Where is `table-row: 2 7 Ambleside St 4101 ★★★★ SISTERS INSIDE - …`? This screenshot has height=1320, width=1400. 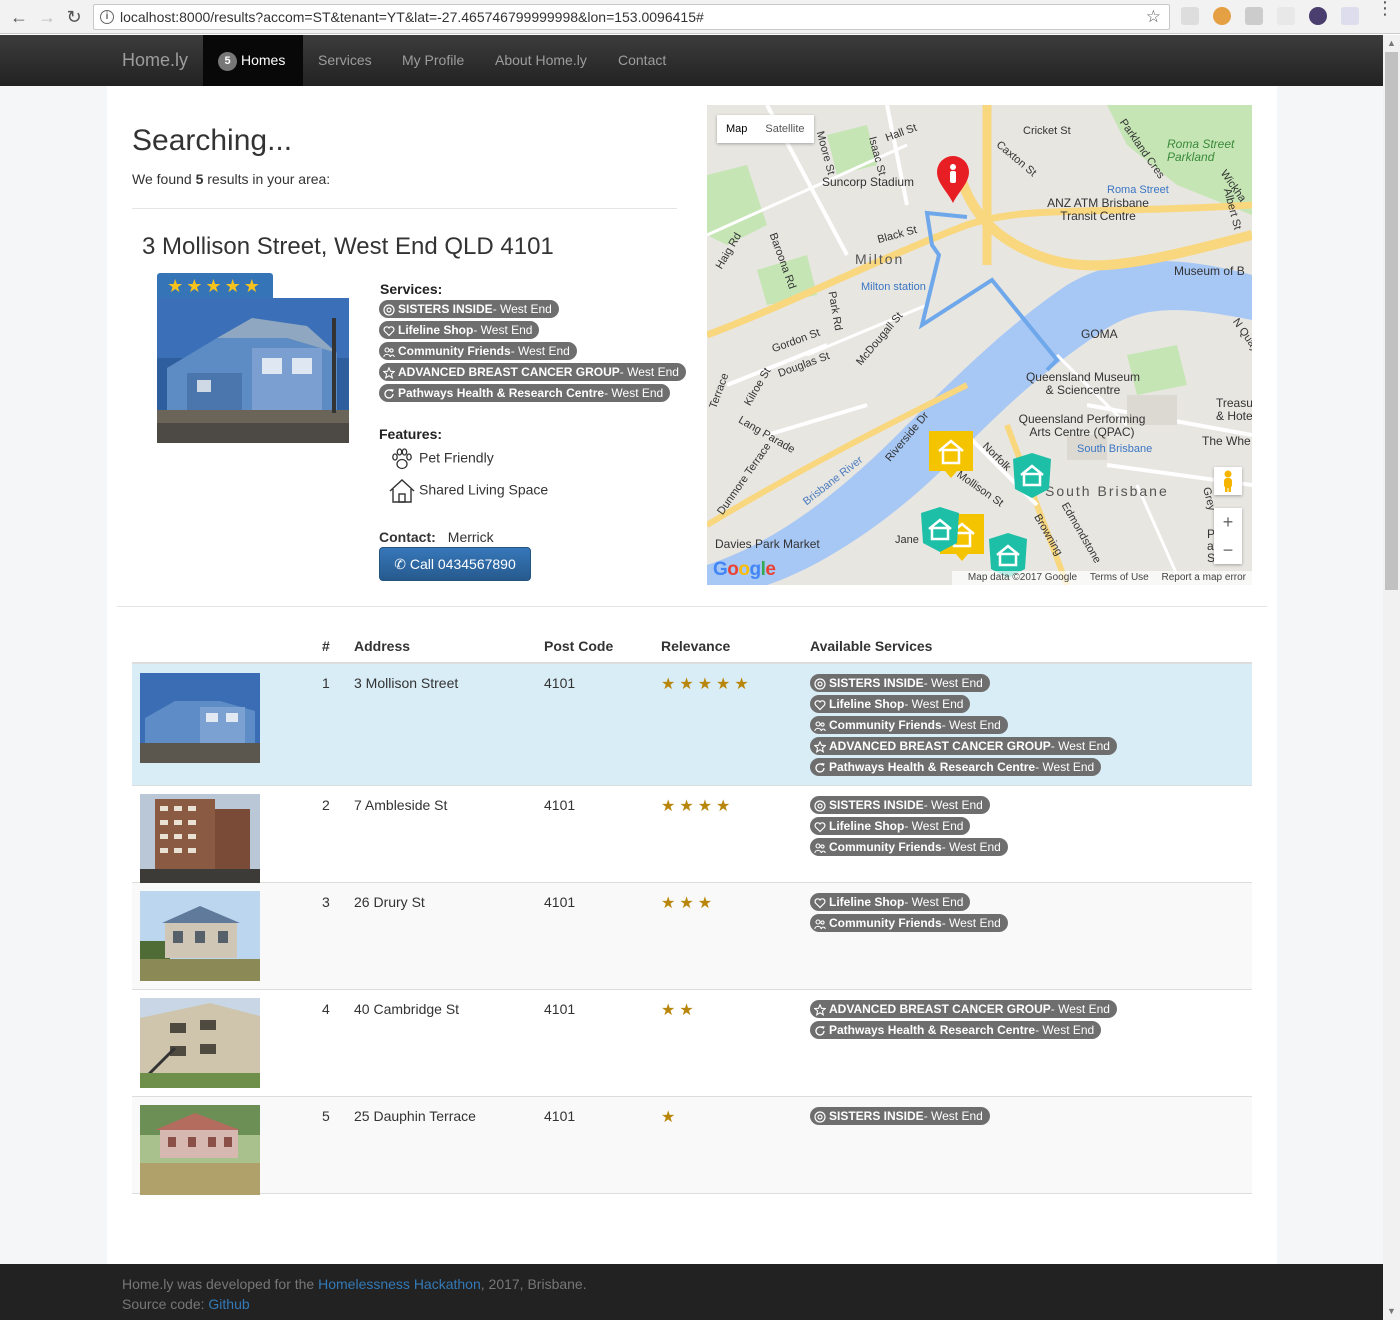
table-row: 2 7 Ambleside St 4101 ★★★★ SISTERS INSIDE - … is located at coordinates (692, 835).